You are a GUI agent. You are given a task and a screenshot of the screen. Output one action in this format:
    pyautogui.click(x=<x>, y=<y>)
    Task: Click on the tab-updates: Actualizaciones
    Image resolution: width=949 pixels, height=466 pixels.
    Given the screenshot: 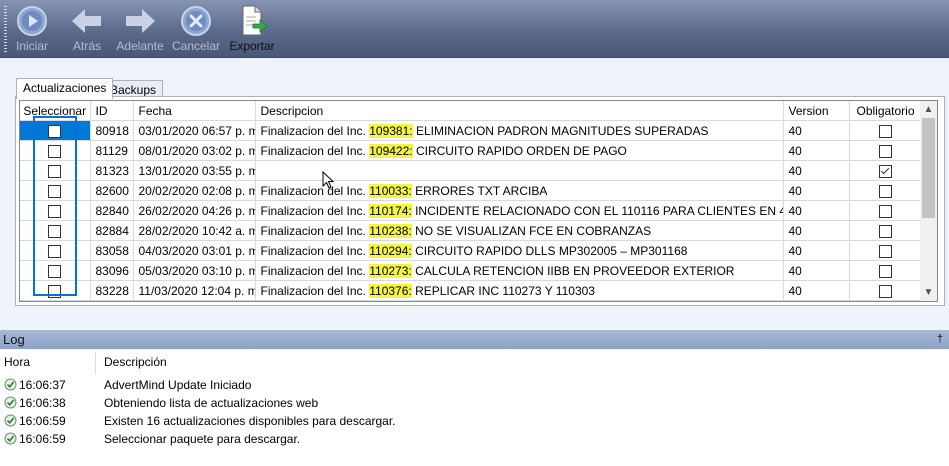 What is the action you would take?
    pyautogui.click(x=65, y=88)
    